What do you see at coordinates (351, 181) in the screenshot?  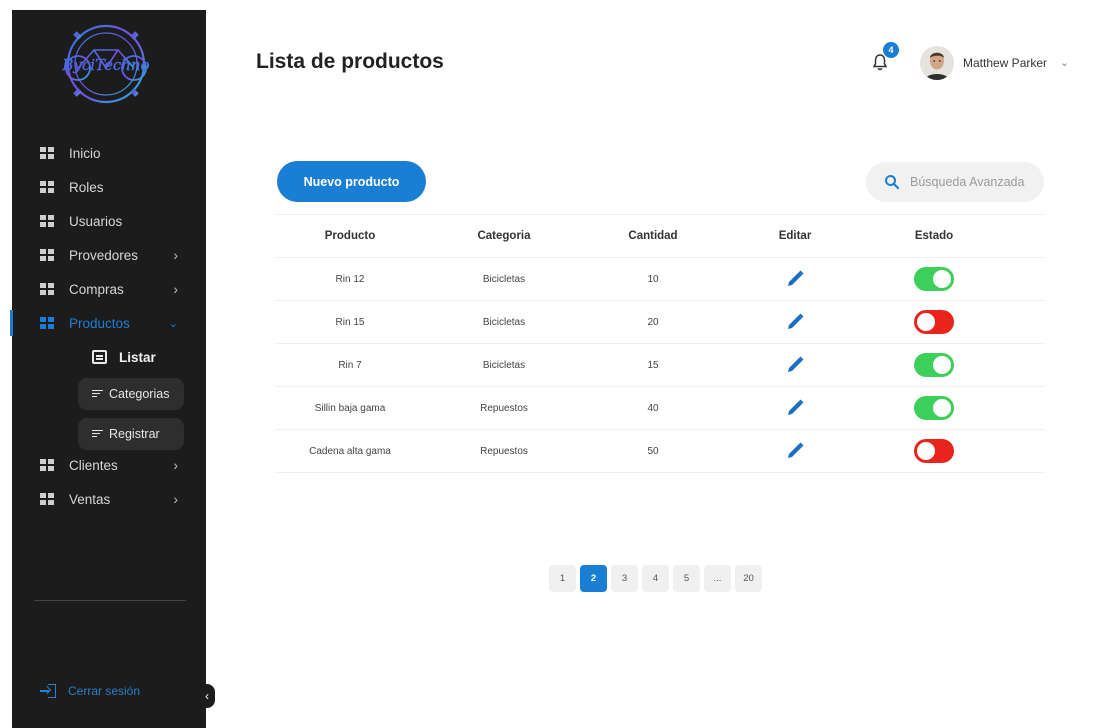 I see `new-product-button: Nuevo producto` at bounding box center [351, 181].